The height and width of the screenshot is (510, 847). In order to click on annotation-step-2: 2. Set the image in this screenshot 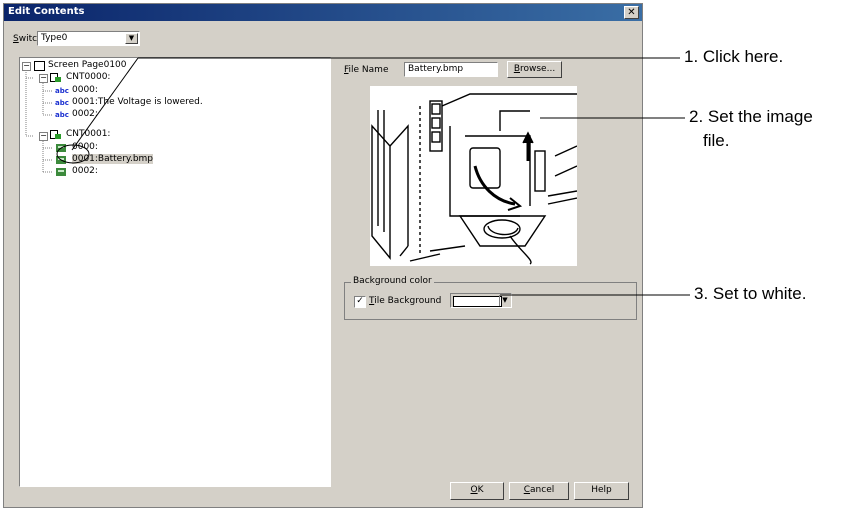, I will do `click(751, 116)`.